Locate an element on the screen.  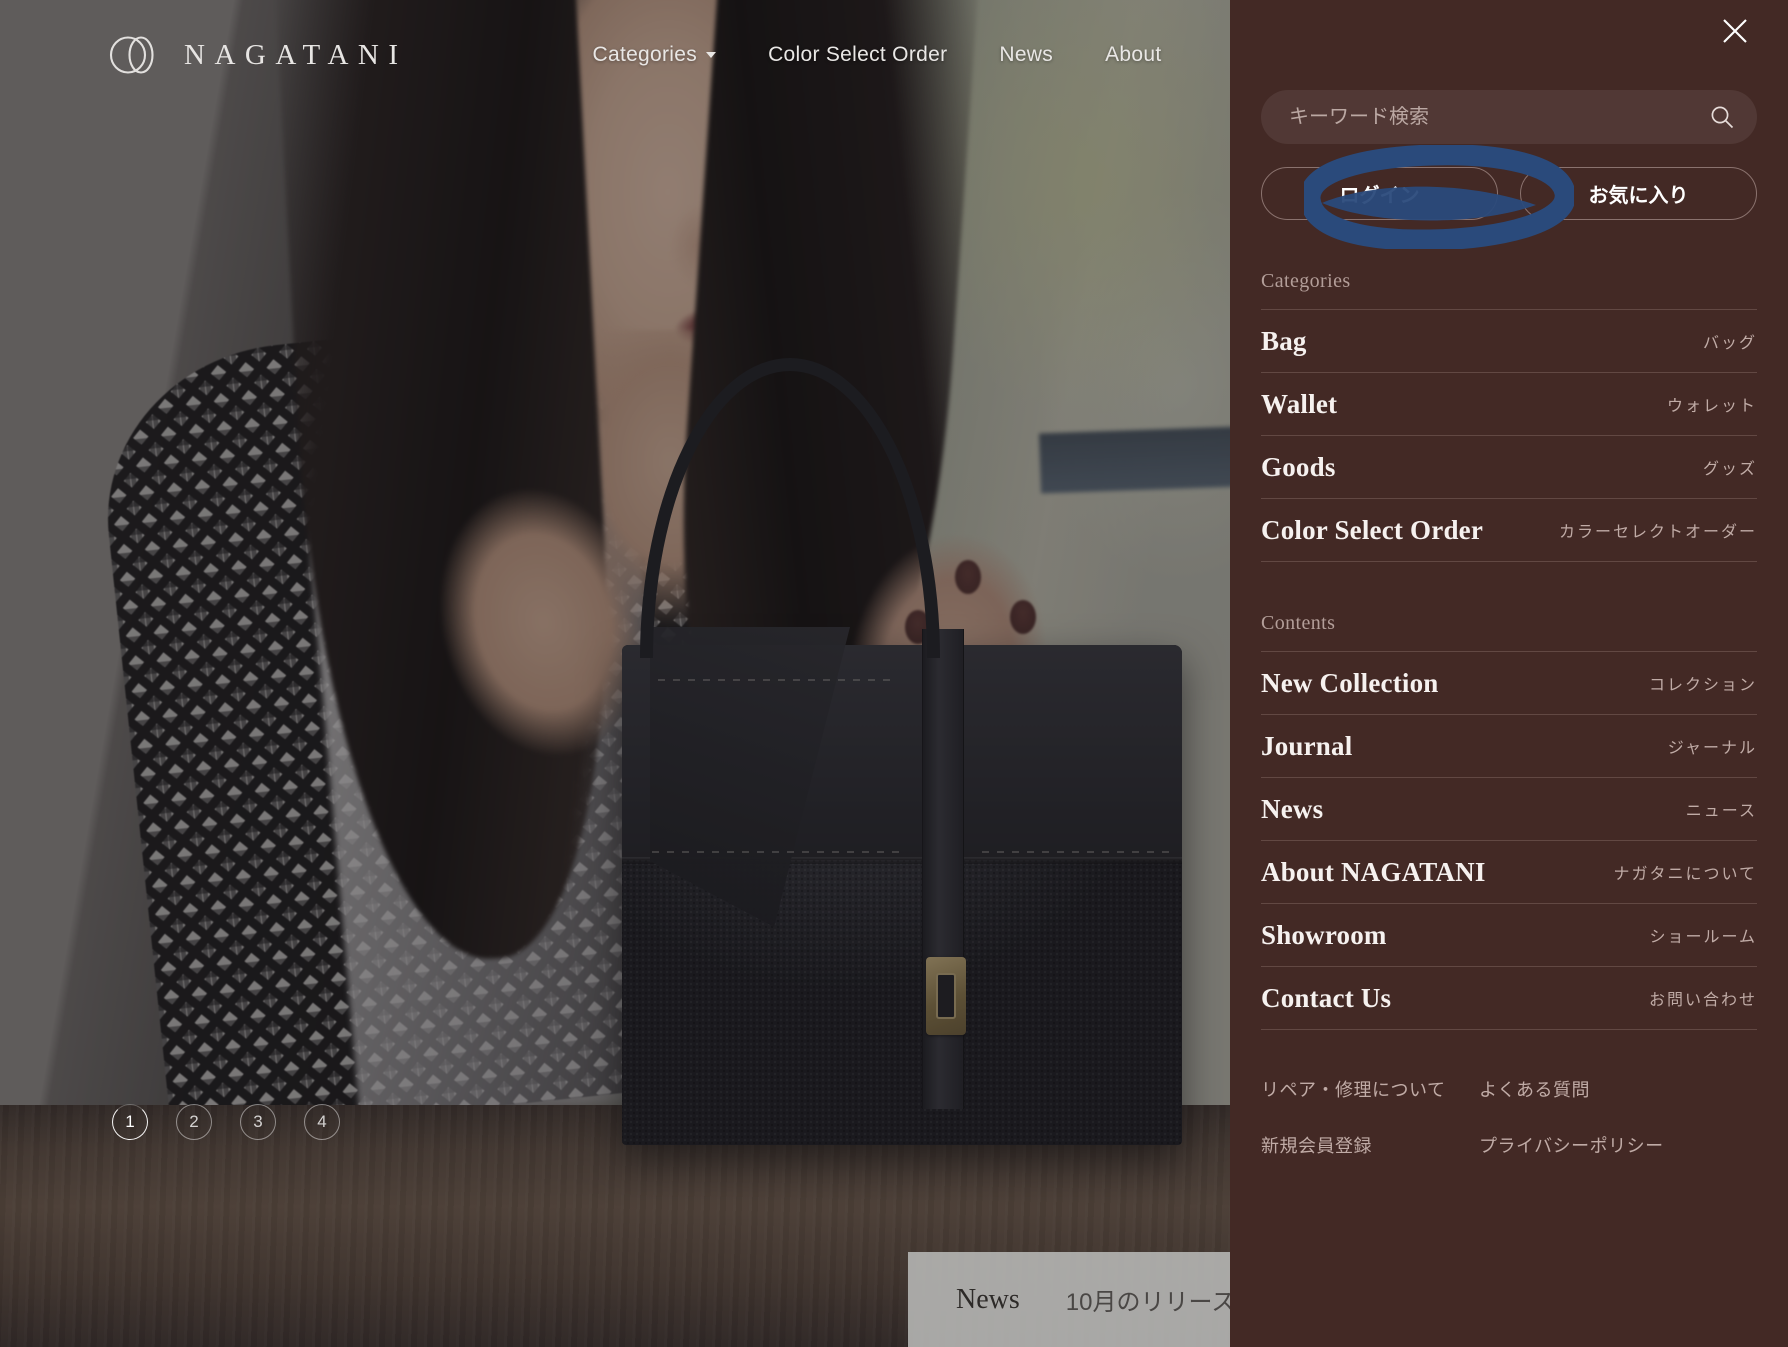
menu-item-contact-us: Contact Us お問い合わせ is located at coordinates (1509, 998).